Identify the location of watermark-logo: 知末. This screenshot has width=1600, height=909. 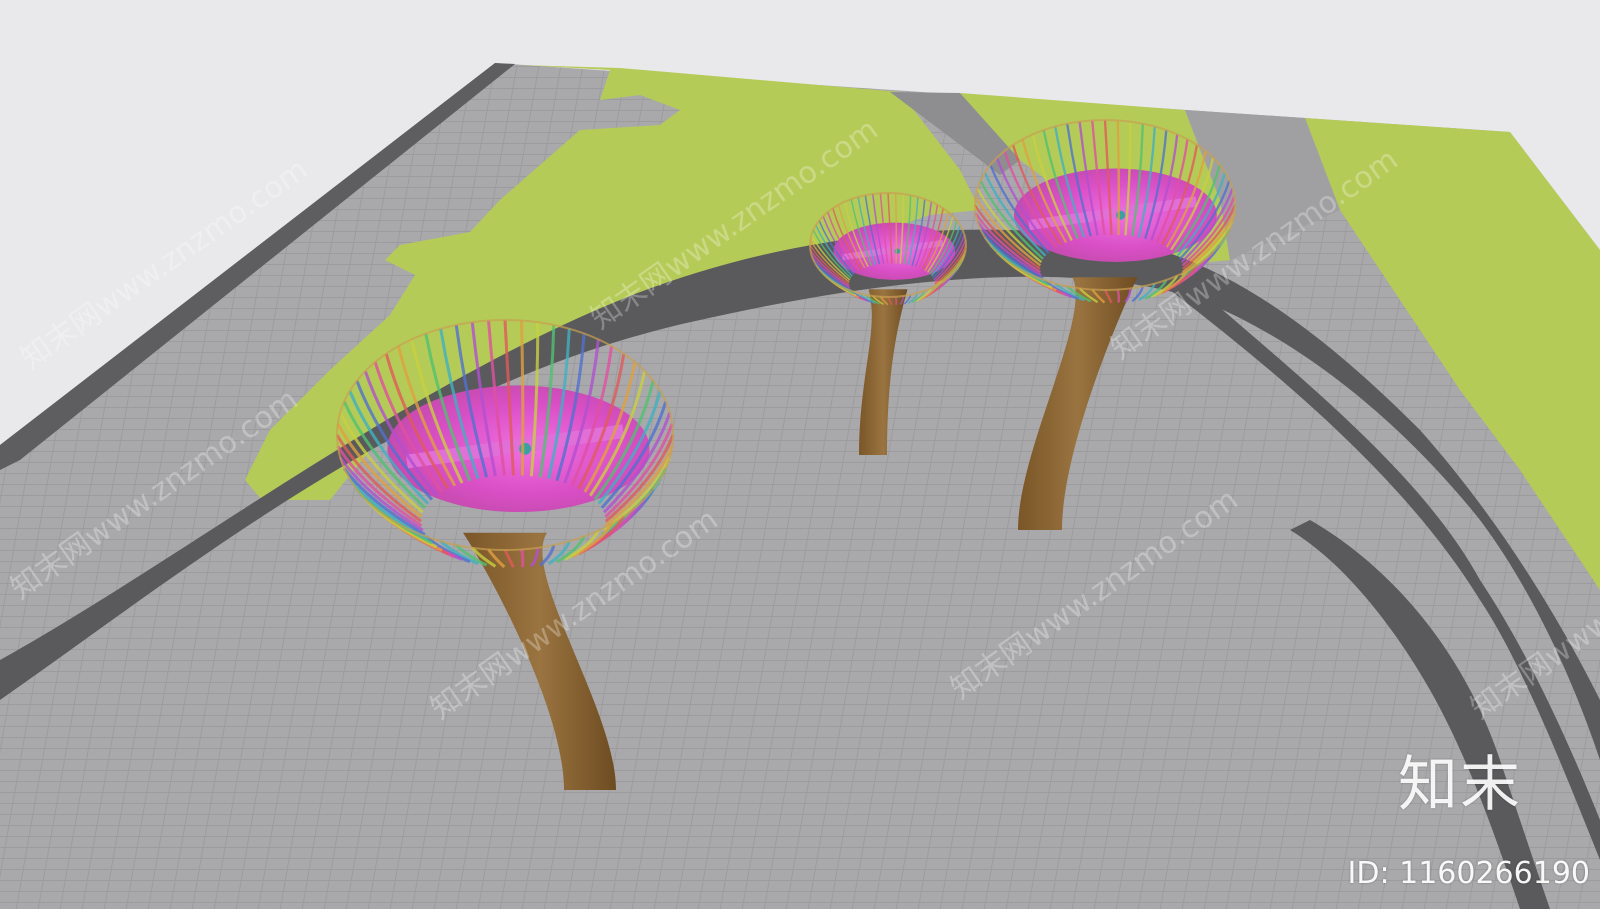
(1460, 785).